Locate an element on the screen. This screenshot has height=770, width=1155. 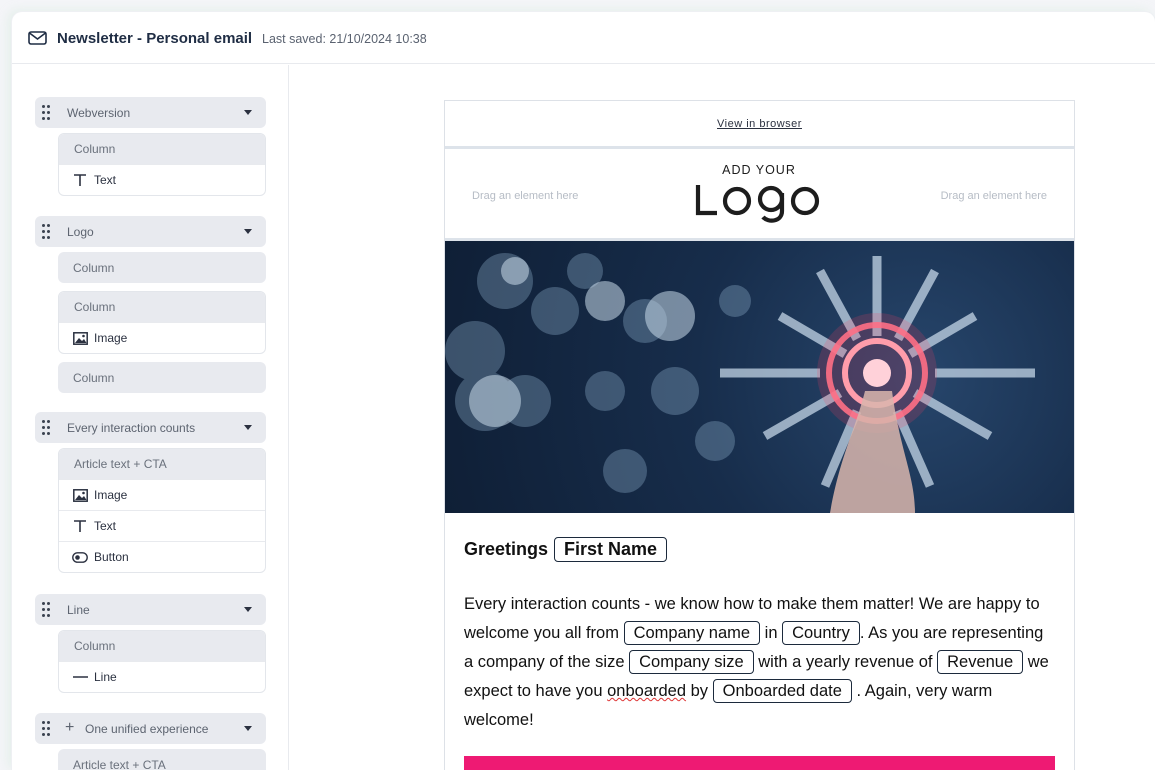
column-header: Article text + CTA is located at coordinates (162, 464).